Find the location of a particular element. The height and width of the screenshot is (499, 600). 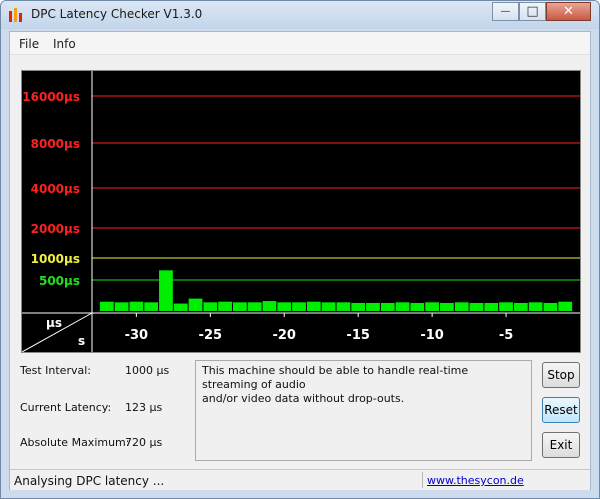

minimize-icon: — is located at coordinates (505, 11).